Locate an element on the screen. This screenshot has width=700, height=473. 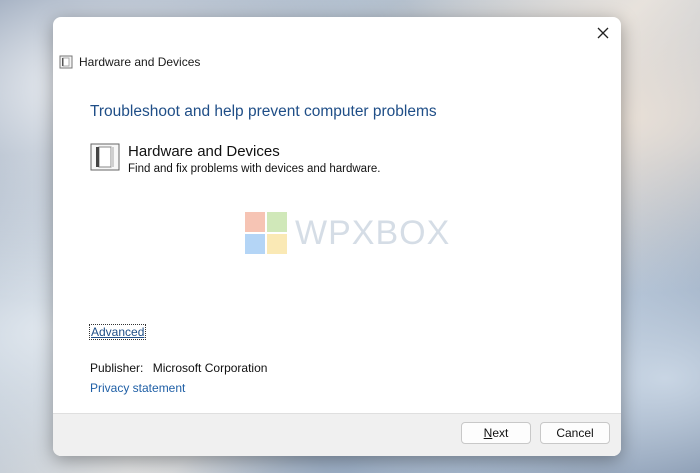
close-icon is located at coordinates (603, 33).